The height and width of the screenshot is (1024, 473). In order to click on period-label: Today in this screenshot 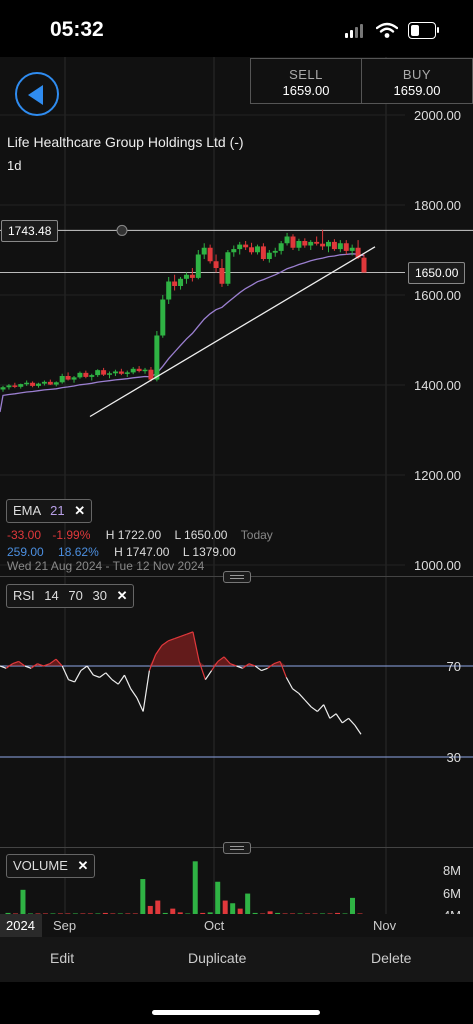, I will do `click(256, 535)`.